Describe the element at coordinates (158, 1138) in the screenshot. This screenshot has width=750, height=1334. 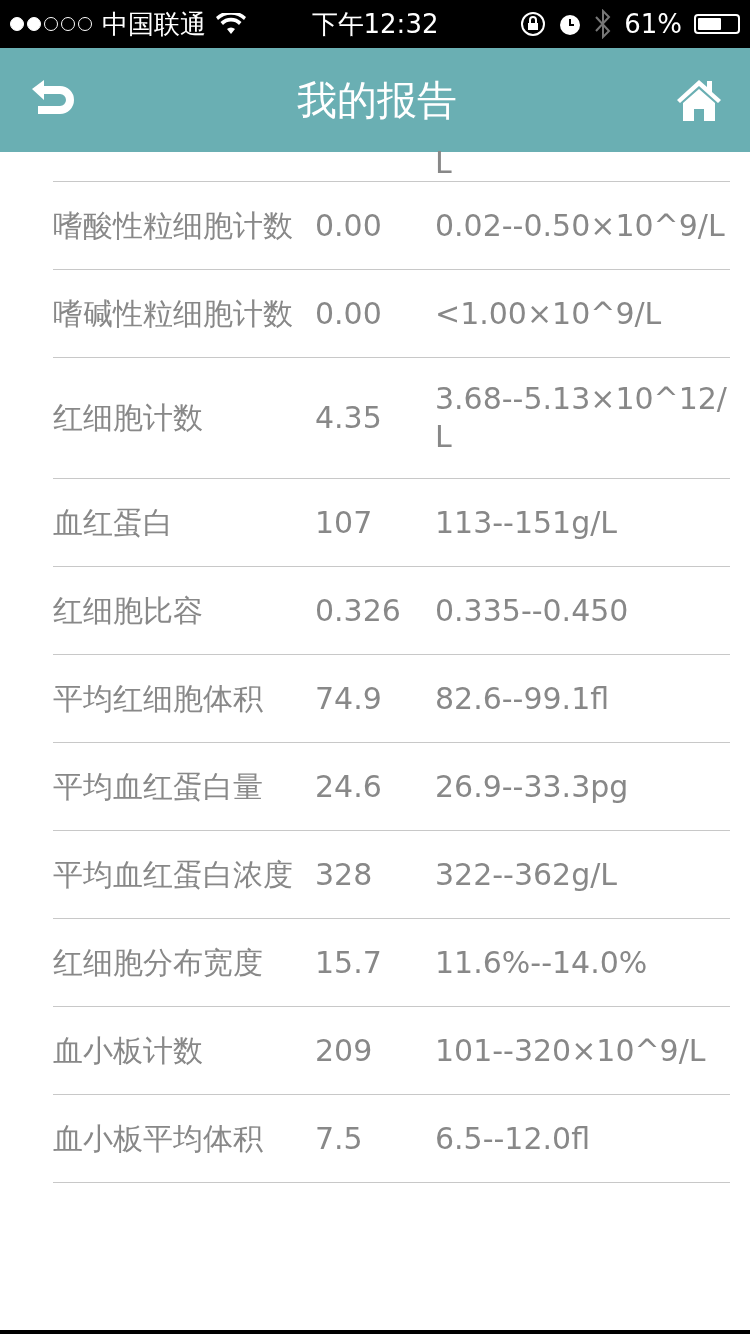
I see `test-name: 血小板平均体积` at that location.